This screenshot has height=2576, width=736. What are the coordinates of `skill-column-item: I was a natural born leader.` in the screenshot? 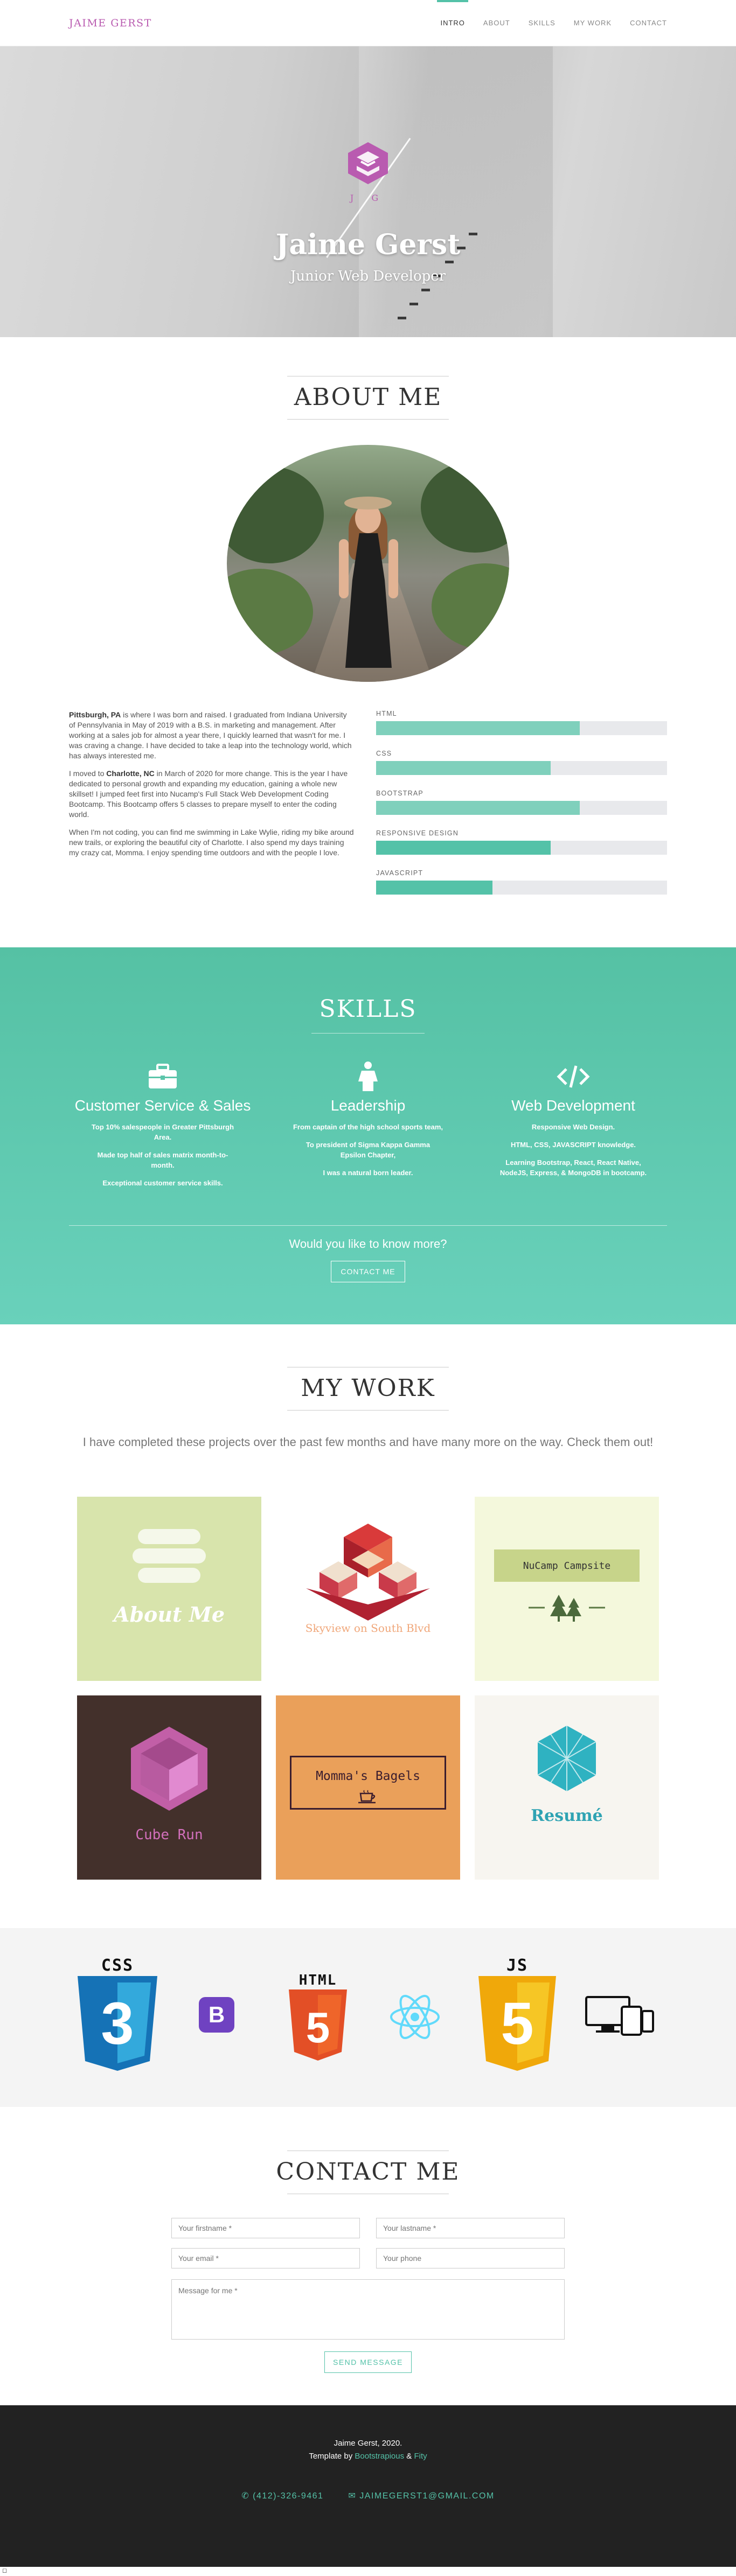 It's located at (368, 1173).